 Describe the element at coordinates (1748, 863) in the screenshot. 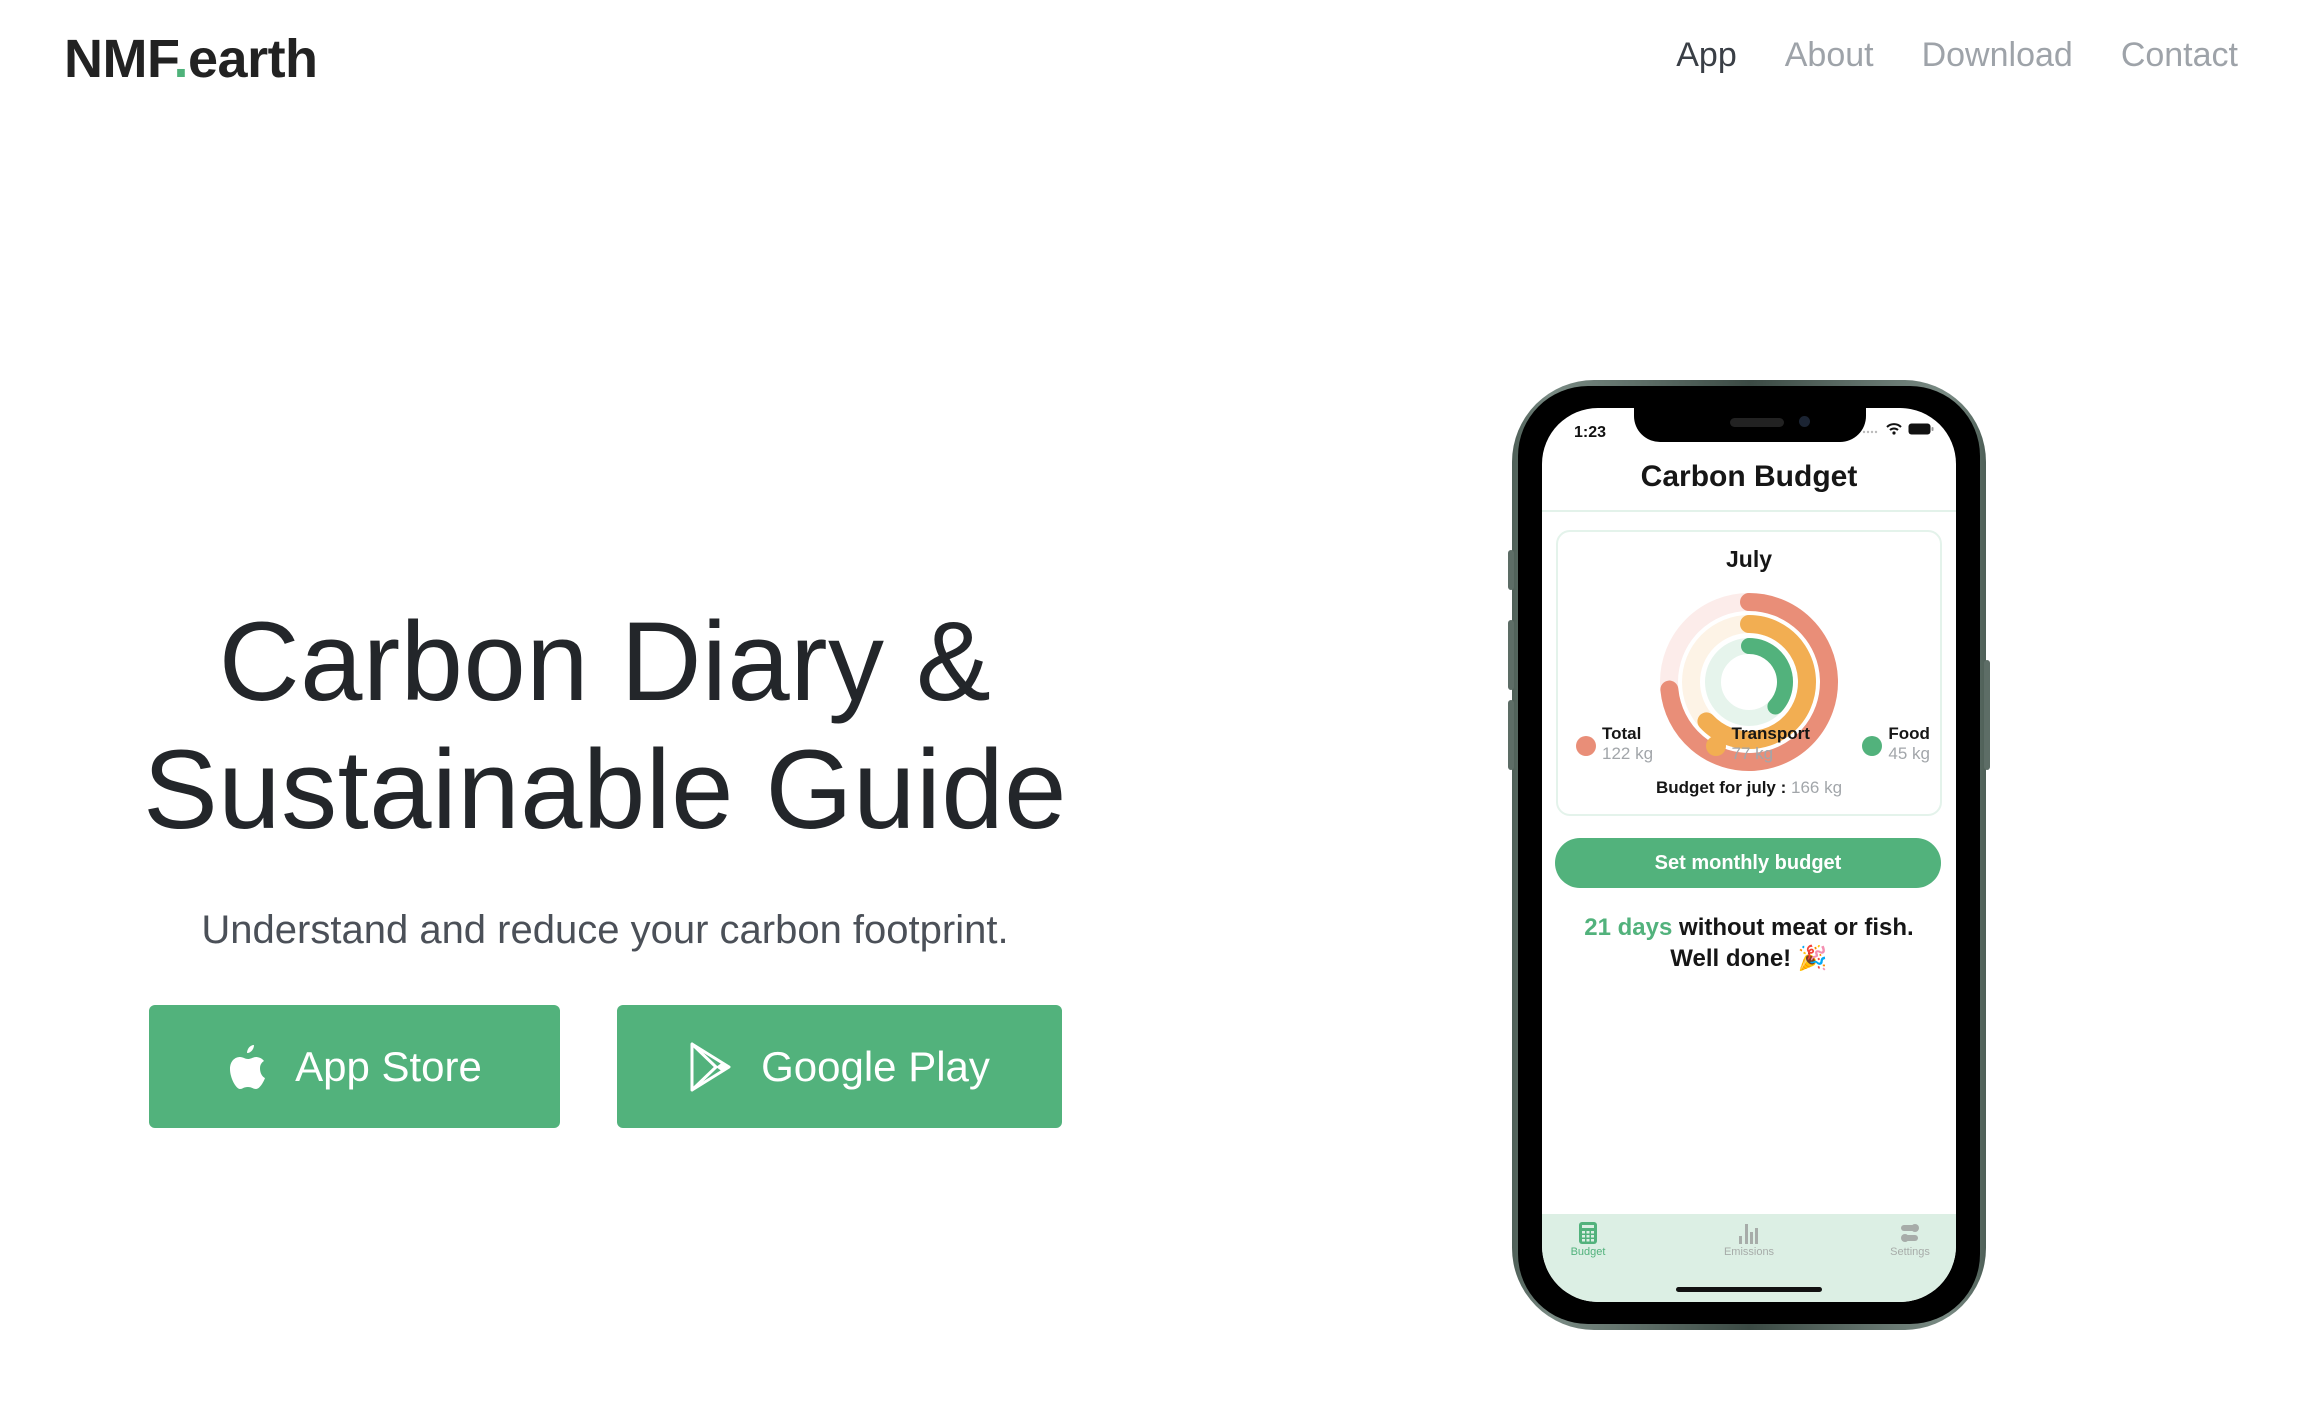

I see `set-monthly-budget-button: Set monthly budget` at that location.